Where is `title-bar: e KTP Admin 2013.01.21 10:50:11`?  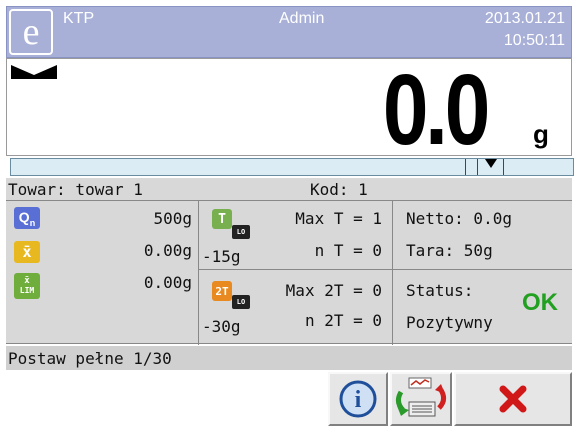
title-bar: e KTP Admin 2013.01.21 10:50:11 is located at coordinates (289, 32).